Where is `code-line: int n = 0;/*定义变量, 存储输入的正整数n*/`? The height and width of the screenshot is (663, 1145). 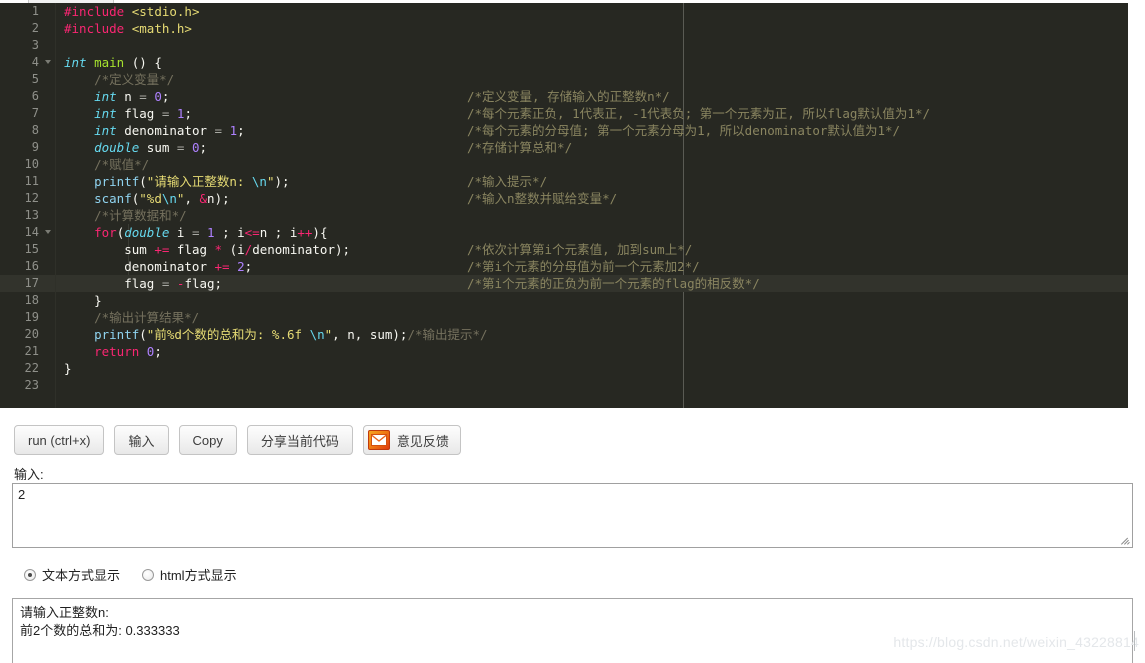 code-line: int n = 0;/*定义变量, 存储输入的正整数n*/ is located at coordinates (592, 96).